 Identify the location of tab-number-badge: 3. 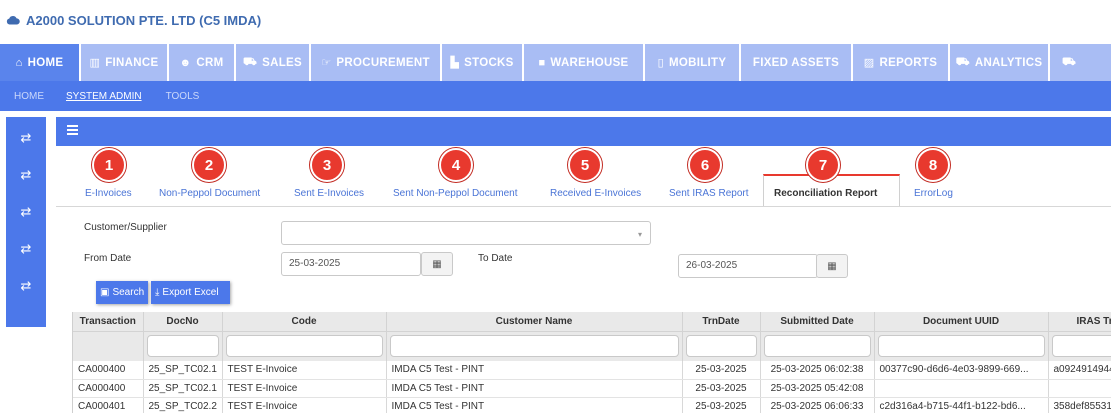
(327, 165).